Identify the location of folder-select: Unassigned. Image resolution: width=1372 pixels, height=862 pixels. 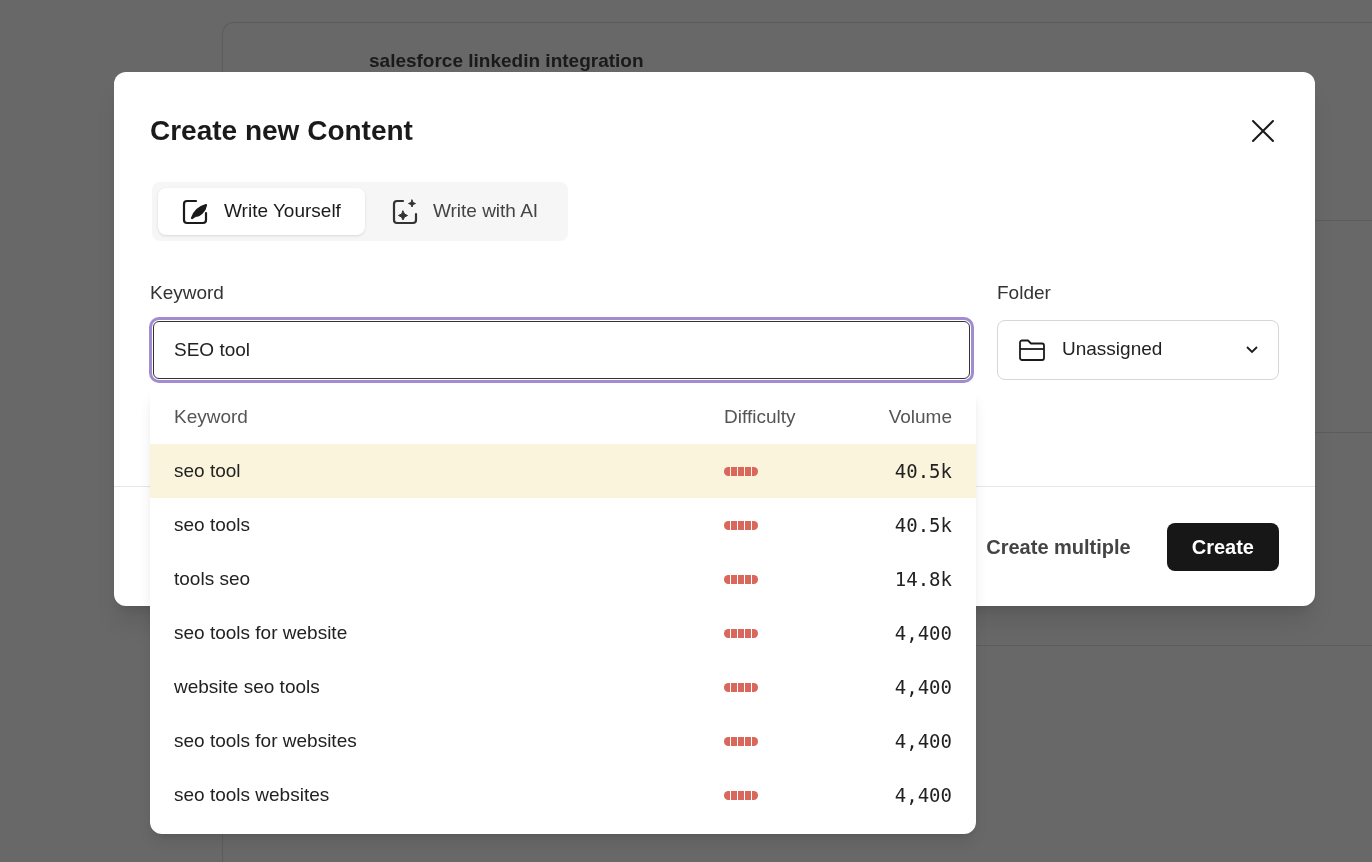
(1138, 349).